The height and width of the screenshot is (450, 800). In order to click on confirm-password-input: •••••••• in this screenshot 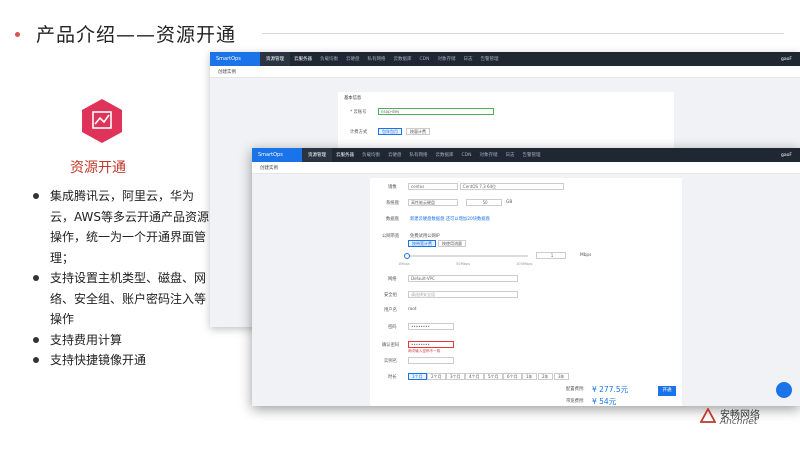, I will do `click(431, 344)`.